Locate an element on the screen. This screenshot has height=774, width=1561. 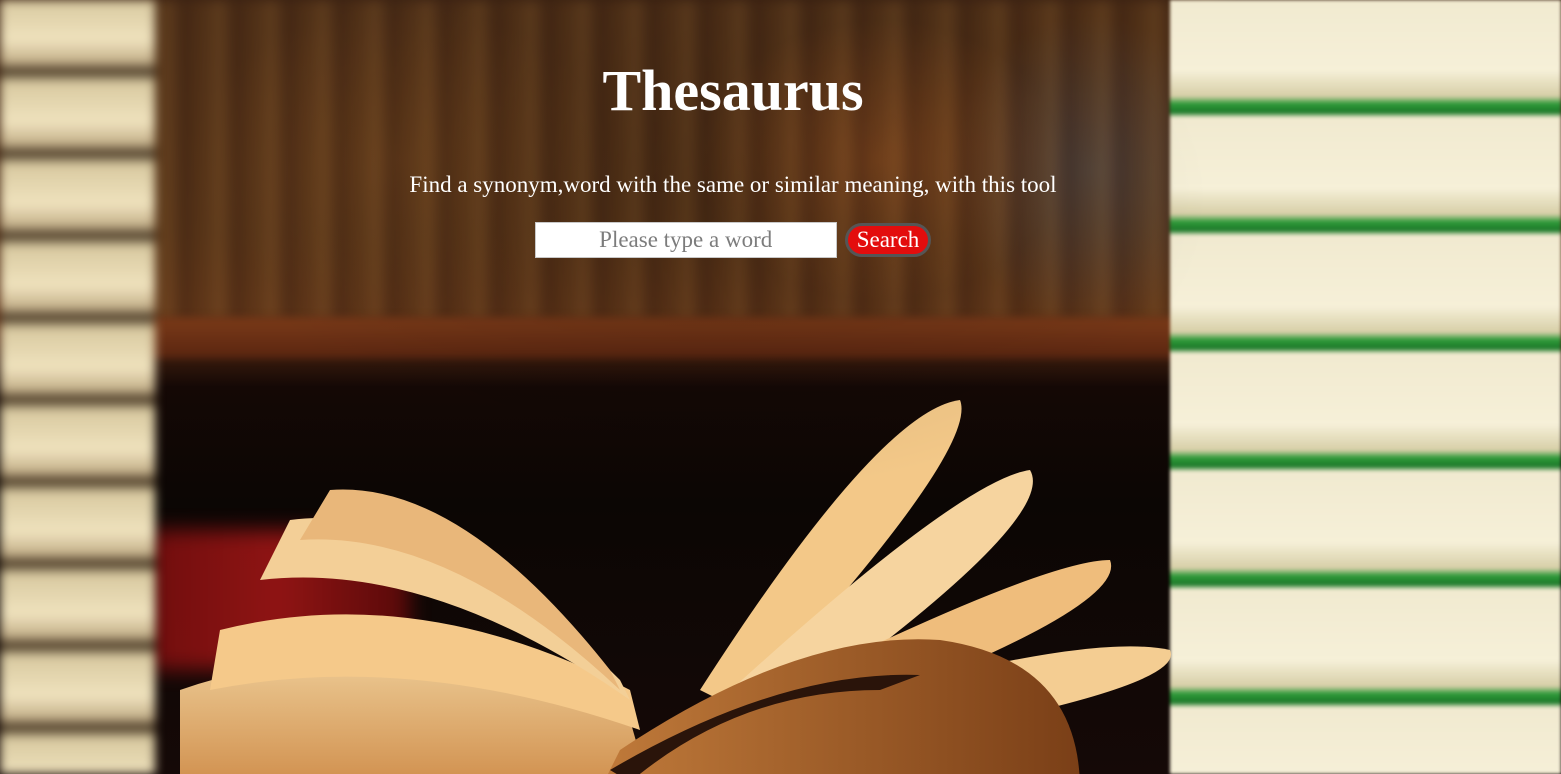
word-search-input is located at coordinates (685, 240).